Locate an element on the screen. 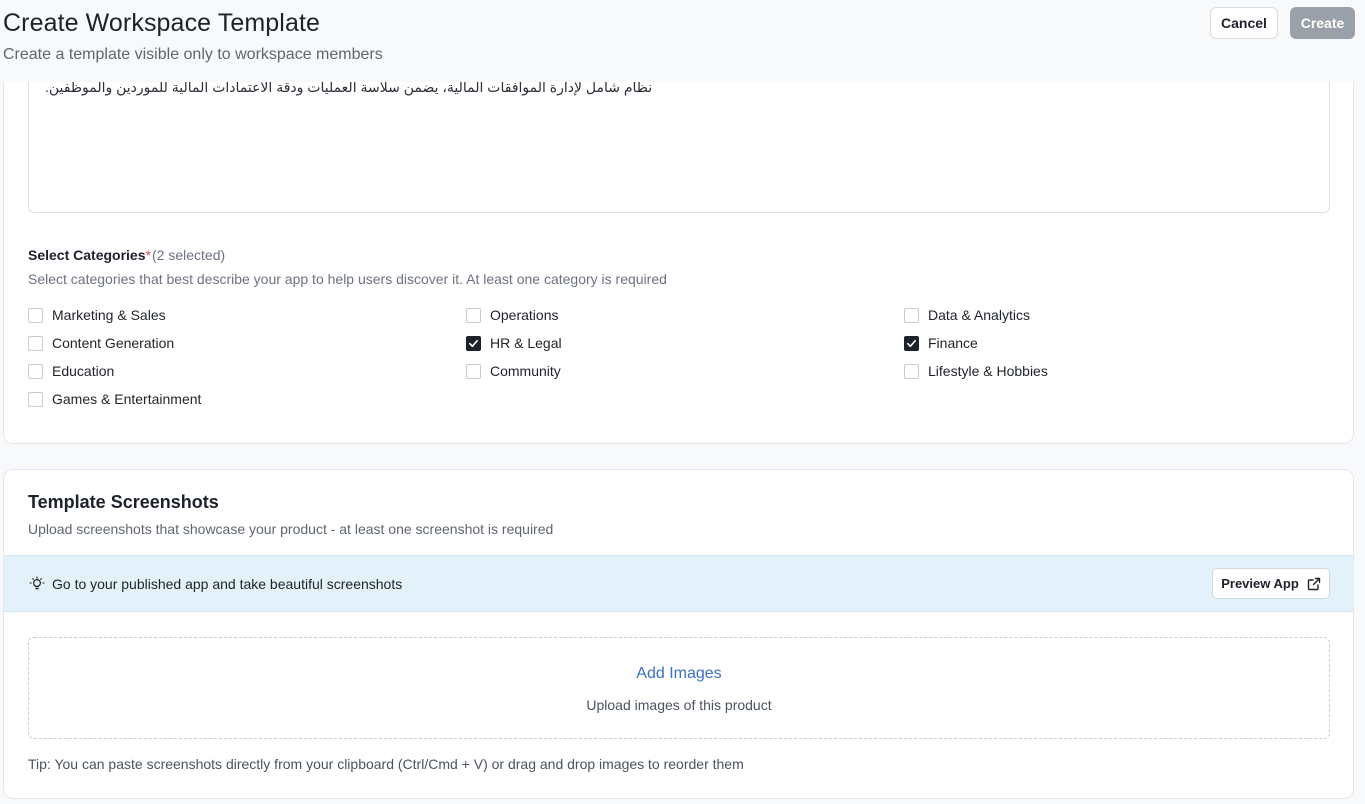 The width and height of the screenshot is (1365, 804). create-button: Create is located at coordinates (1322, 23).